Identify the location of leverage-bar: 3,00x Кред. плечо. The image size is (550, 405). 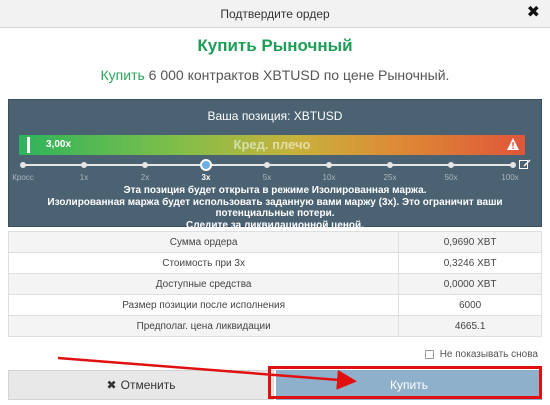
(272, 145).